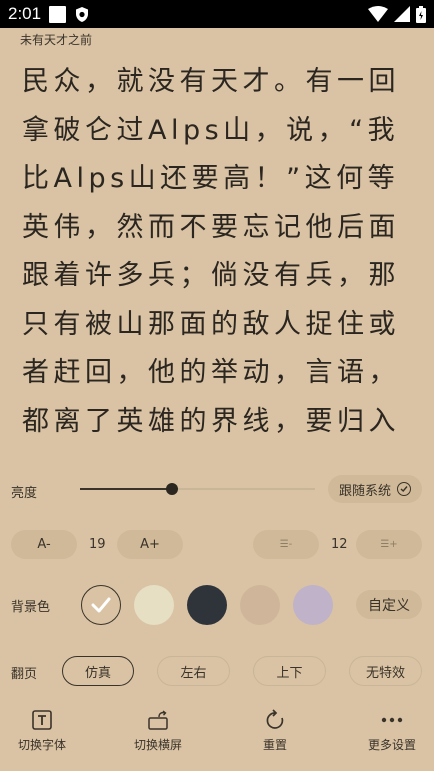 This screenshot has width=434, height=771. Describe the element at coordinates (211, 227) in the screenshot. I see `reading-line: 英伟，然而不要忘记他后面` at that location.